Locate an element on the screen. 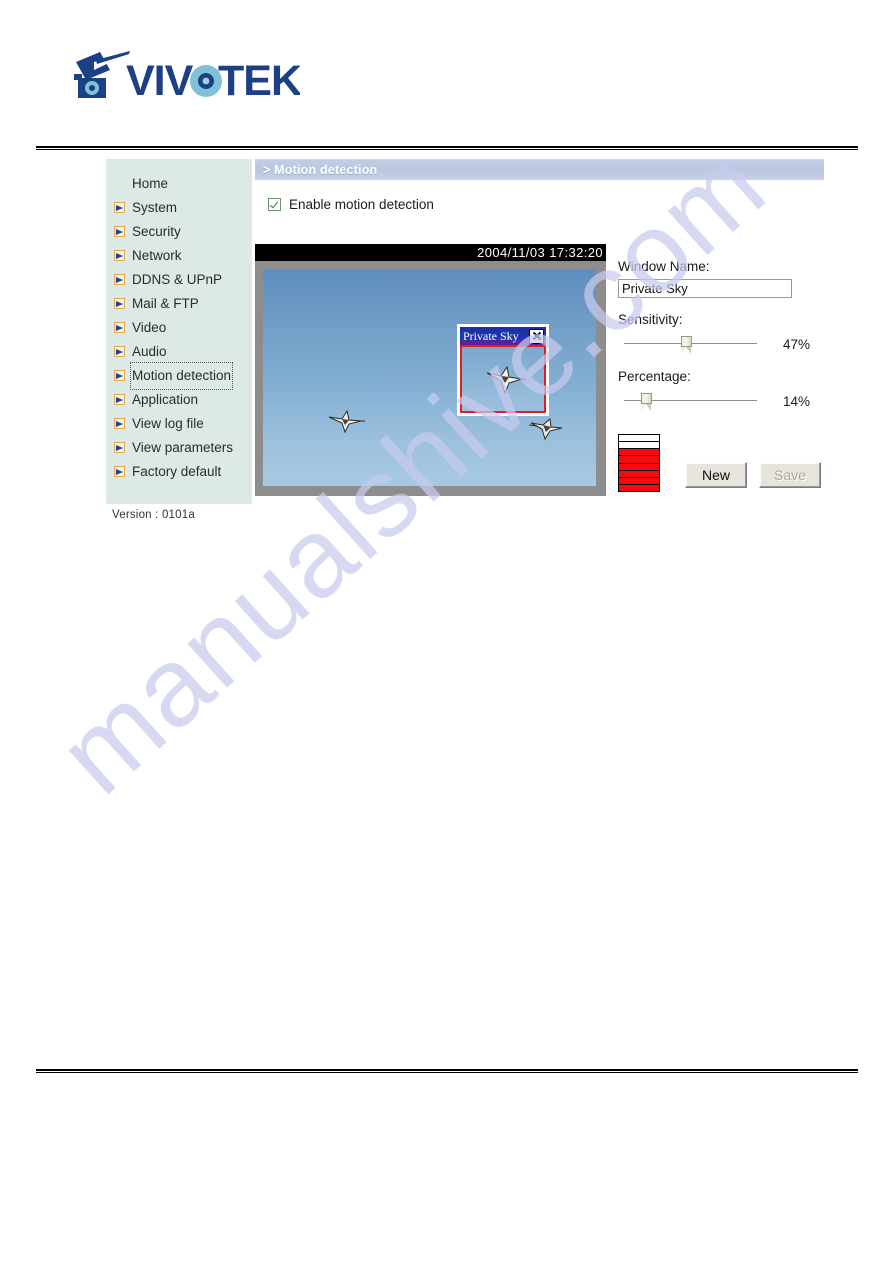  window-name-label: Window Name: is located at coordinates (664, 266).